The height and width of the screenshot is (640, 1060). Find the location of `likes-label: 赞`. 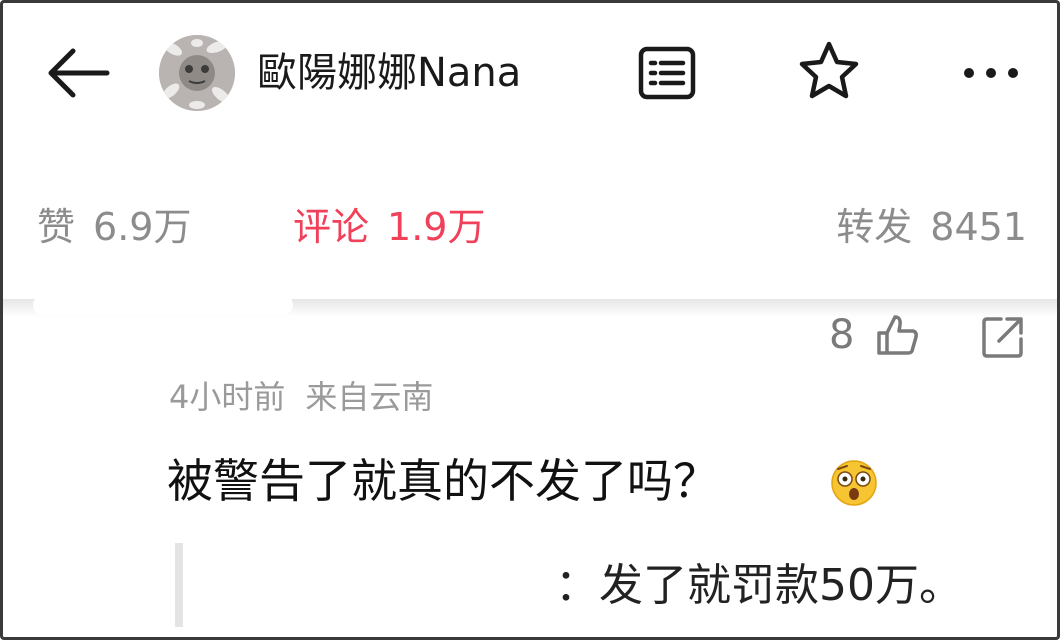

likes-label: 赞 is located at coordinates (56, 227).